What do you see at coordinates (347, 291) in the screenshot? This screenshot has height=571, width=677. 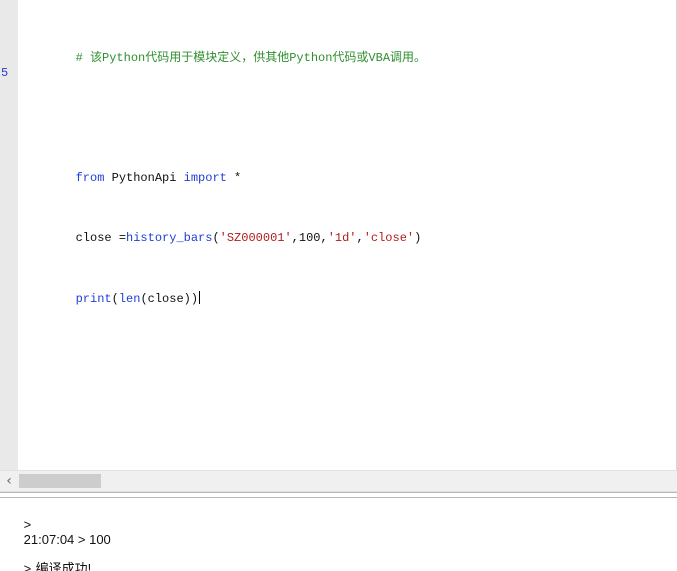 I see `code-line-5: print(len(close))` at bounding box center [347, 291].